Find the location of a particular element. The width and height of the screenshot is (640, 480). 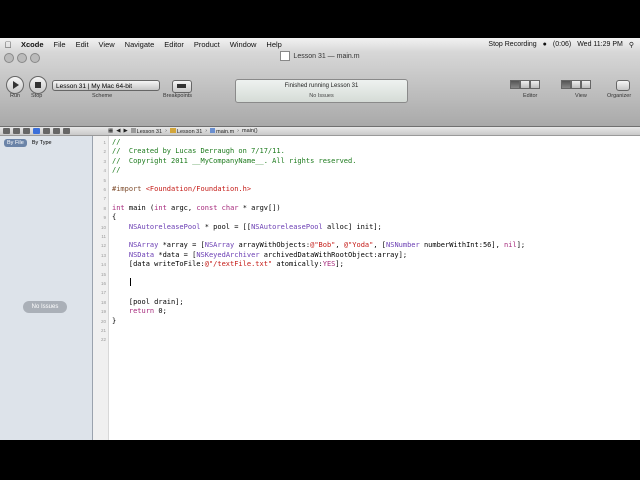

stop-label: Stop is located at coordinates (37, 96).